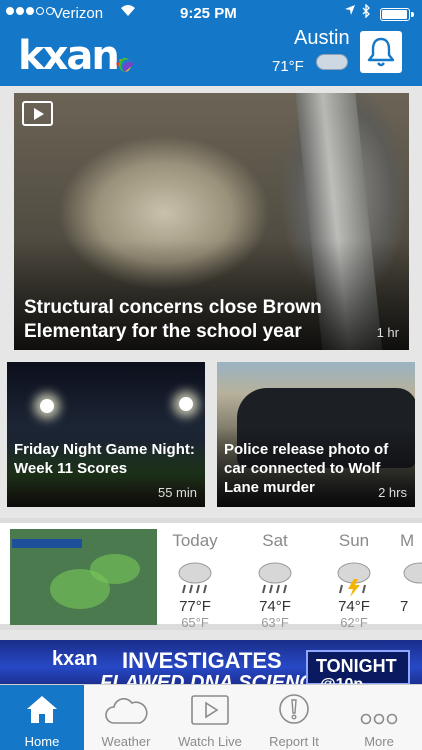 This screenshot has width=422, height=750. Describe the element at coordinates (379, 741) in the screenshot. I see `tab-label: More` at that location.